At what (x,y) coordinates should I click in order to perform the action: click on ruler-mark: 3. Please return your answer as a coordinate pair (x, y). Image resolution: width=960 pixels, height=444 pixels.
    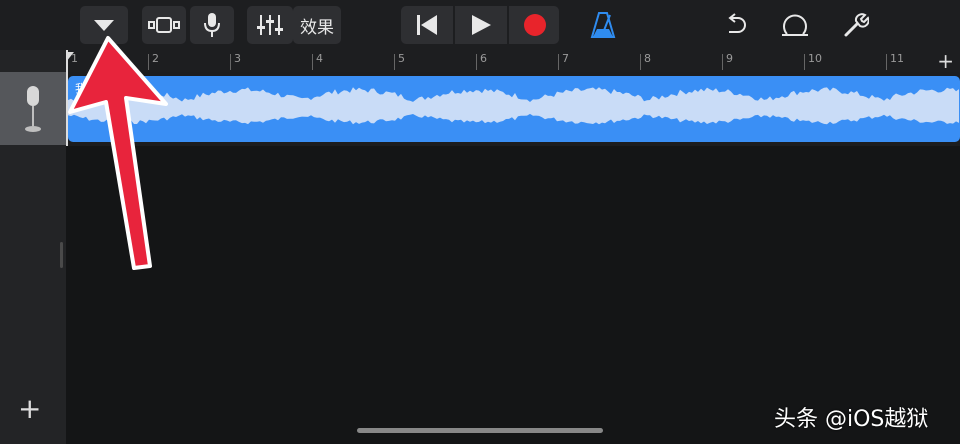
    Looking at the image, I should click on (237, 58).